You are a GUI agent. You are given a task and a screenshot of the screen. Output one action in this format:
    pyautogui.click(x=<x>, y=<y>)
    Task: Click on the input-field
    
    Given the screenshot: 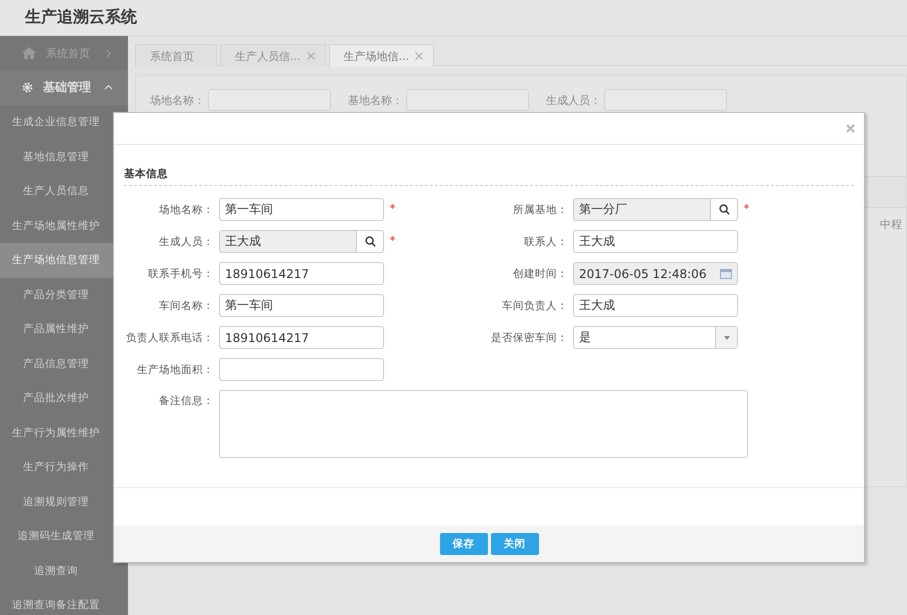 What is the action you would take?
    pyautogui.click(x=301, y=369)
    